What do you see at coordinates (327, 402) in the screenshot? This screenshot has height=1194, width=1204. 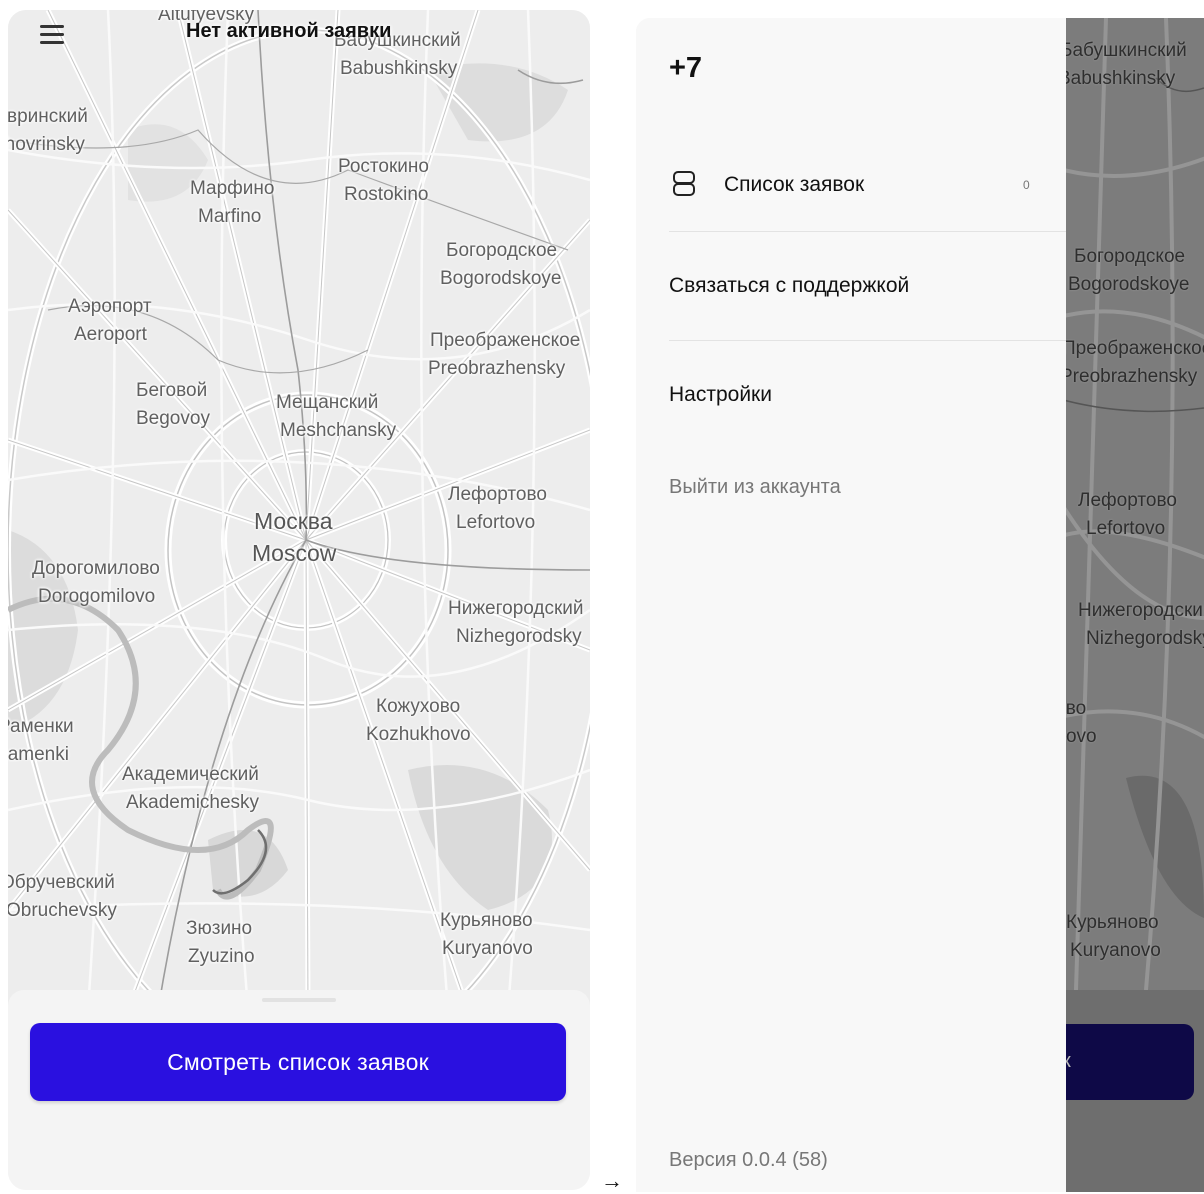 I see `map-label: Мещанский` at bounding box center [327, 402].